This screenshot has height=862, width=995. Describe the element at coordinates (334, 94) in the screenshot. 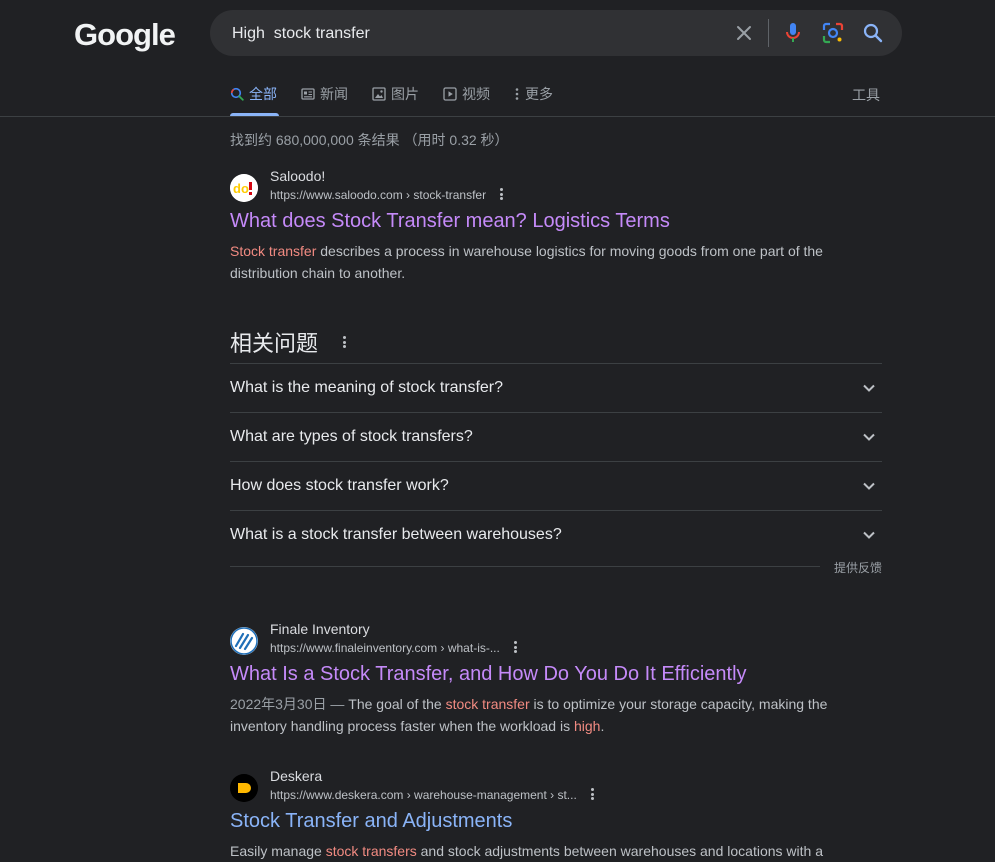

I see `tab-label: 新闻` at that location.